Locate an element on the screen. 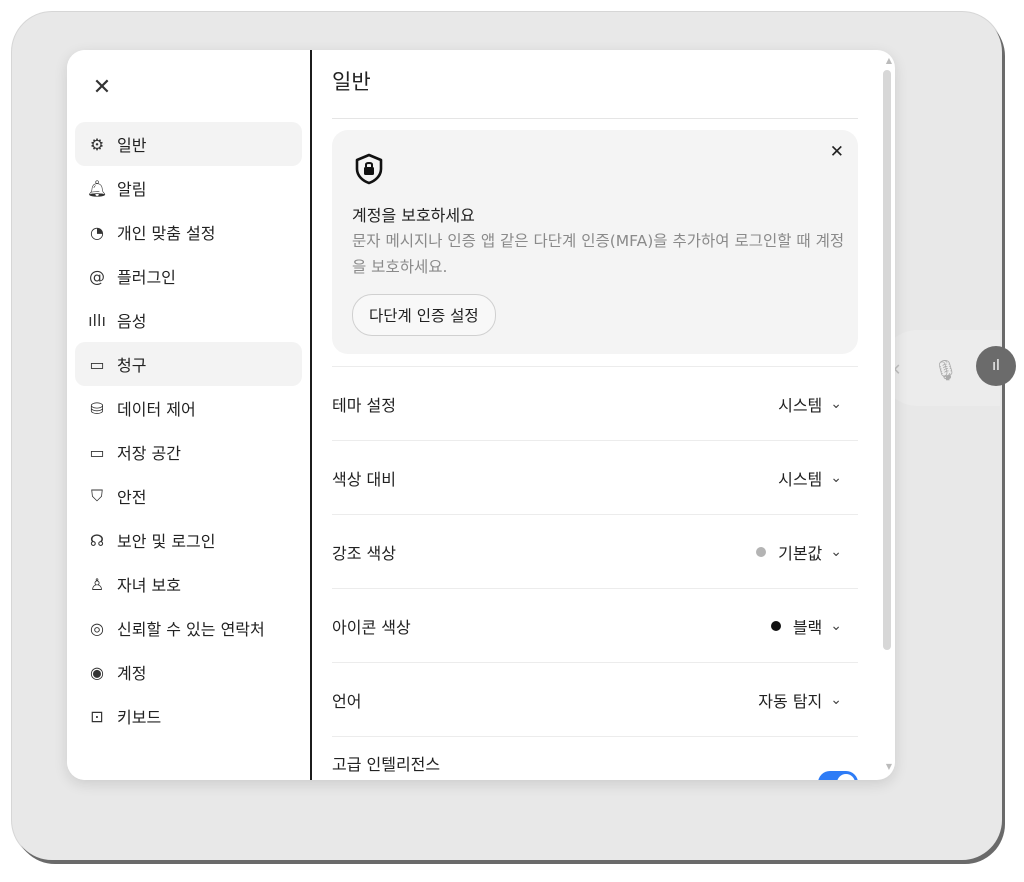 The height and width of the screenshot is (882, 1024). sidebar-item-label: 신뢰할 수 있는 연락처 is located at coordinates (191, 629).